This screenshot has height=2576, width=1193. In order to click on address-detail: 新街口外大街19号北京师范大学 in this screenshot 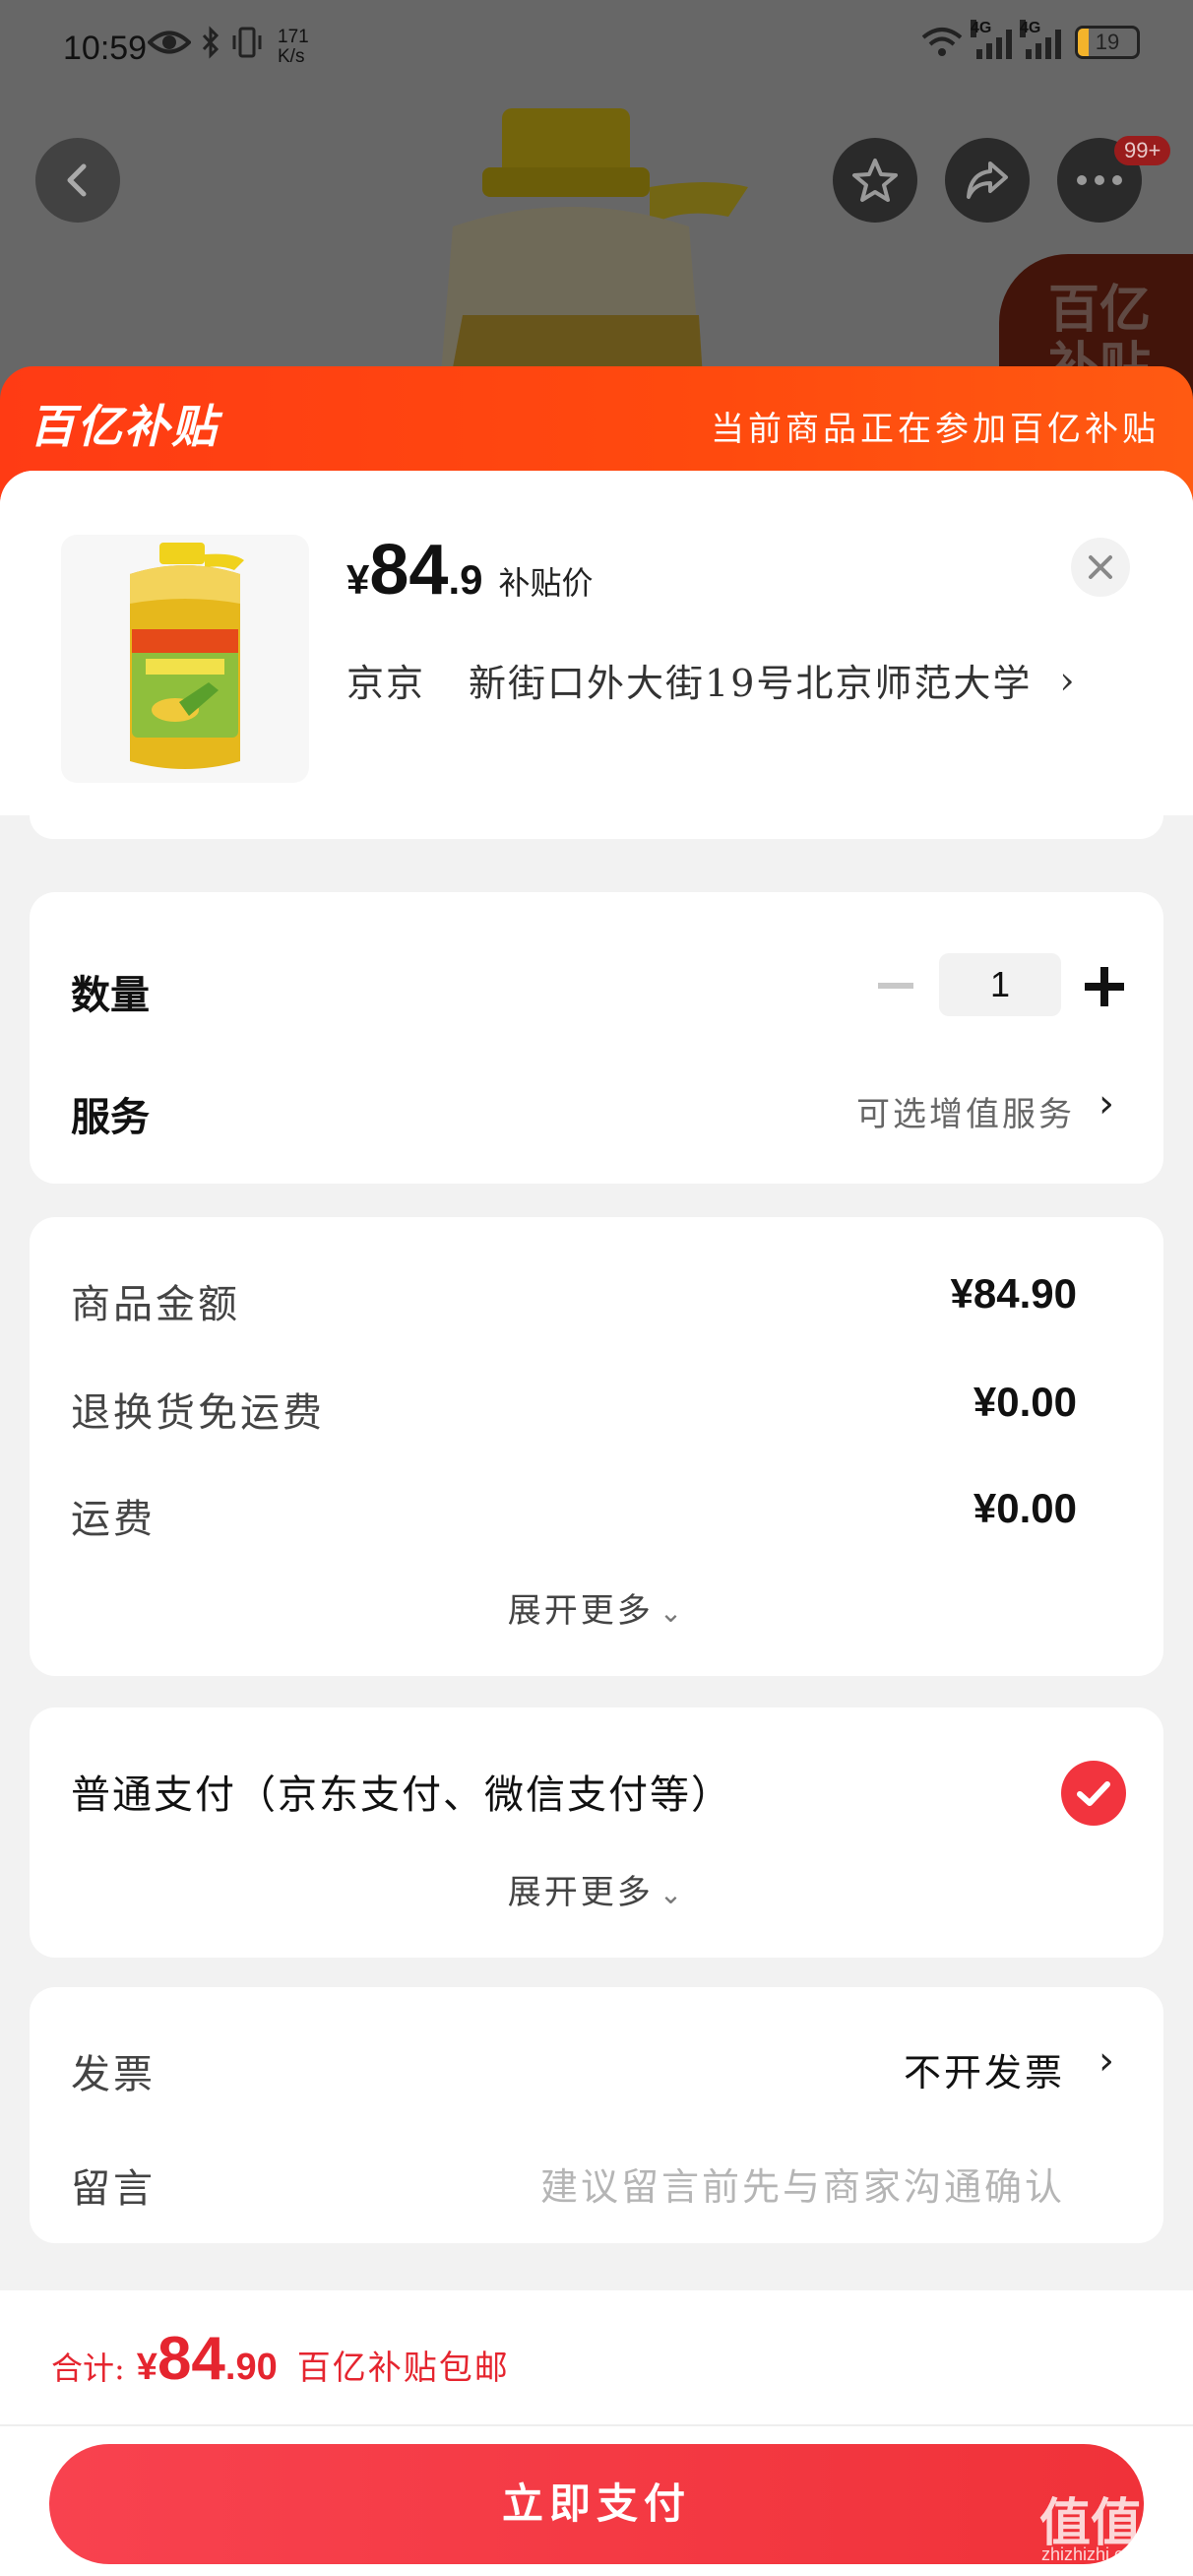, I will do `click(751, 683)`.